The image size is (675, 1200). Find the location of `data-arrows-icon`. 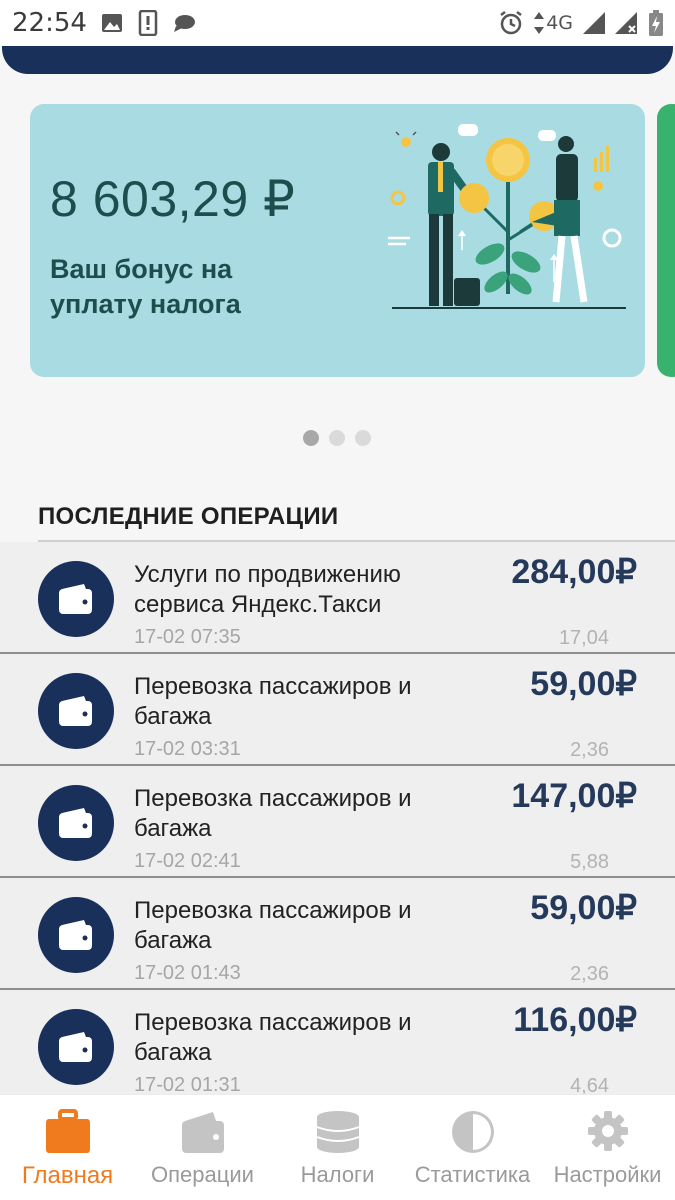

data-arrows-icon is located at coordinates (539, 23).